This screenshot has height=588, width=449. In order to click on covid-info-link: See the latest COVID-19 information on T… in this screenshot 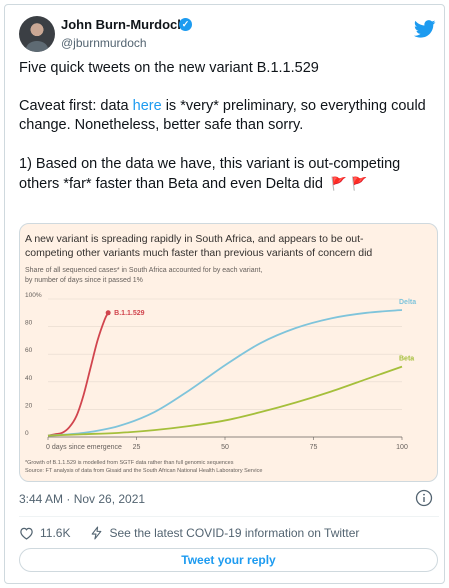, I will do `click(234, 533)`.